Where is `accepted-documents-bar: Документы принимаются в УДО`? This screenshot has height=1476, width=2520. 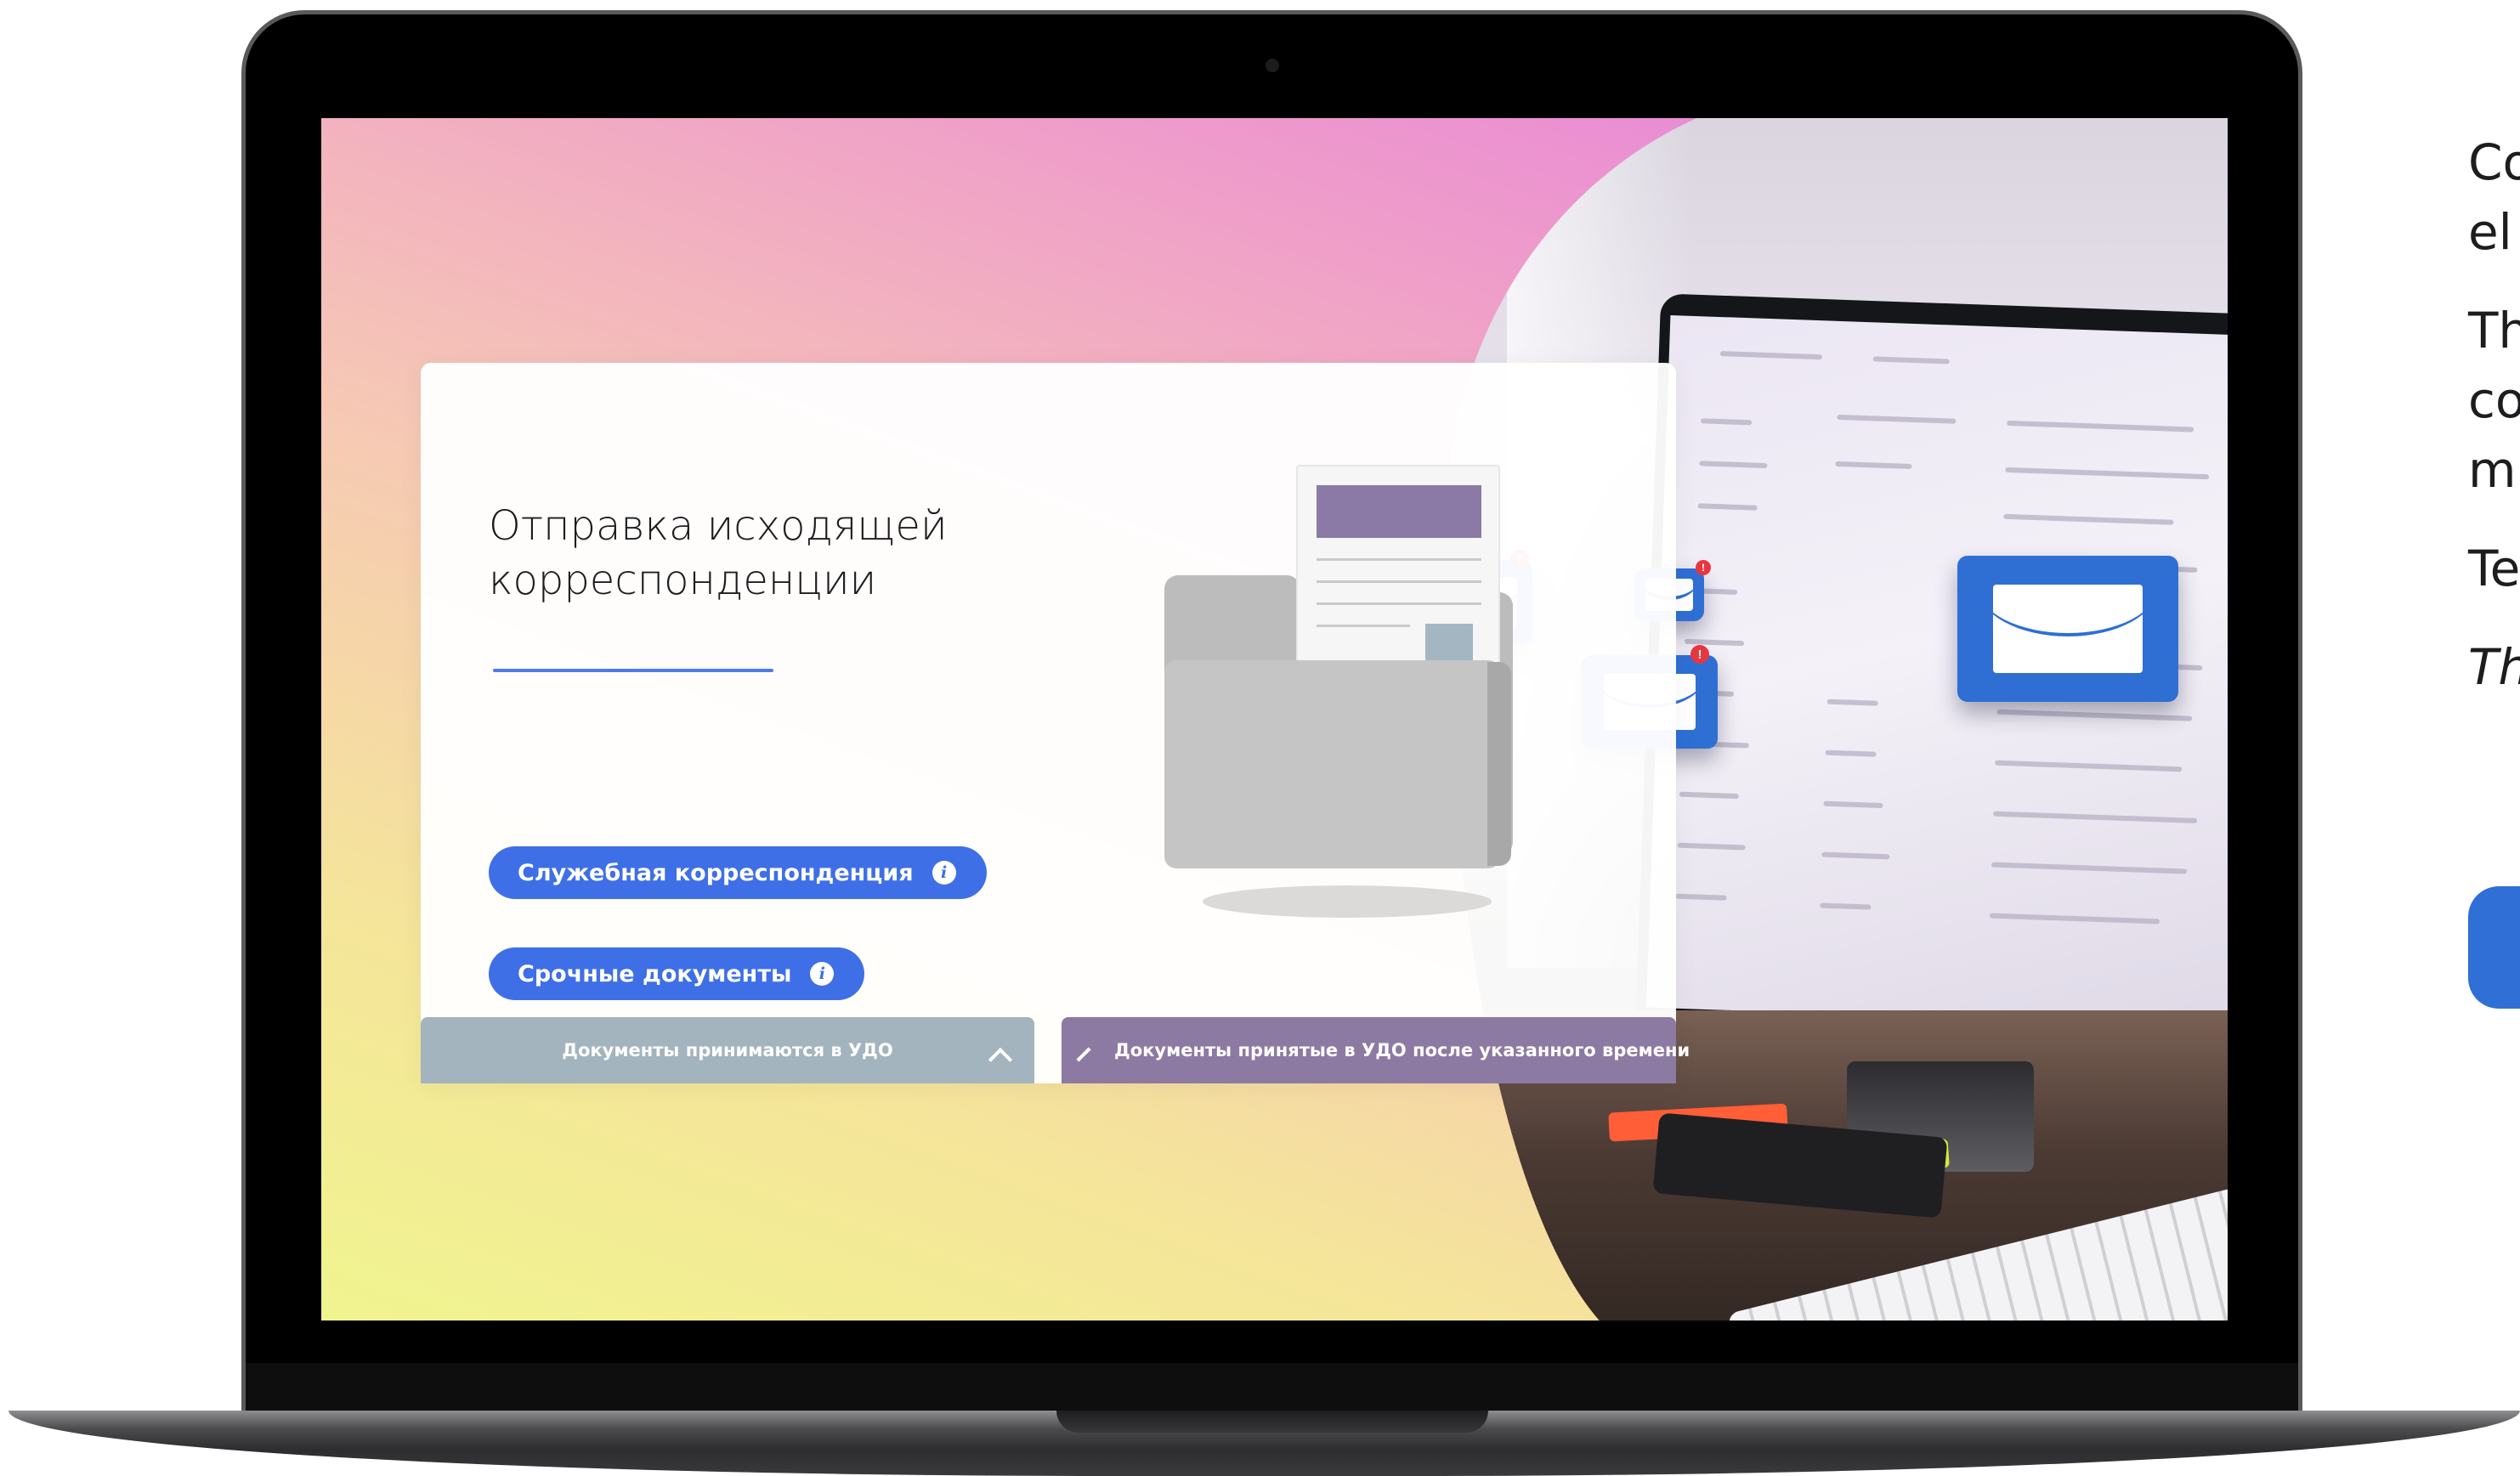
accepted-documents-bar: Документы принимаются в УДО is located at coordinates (727, 1050).